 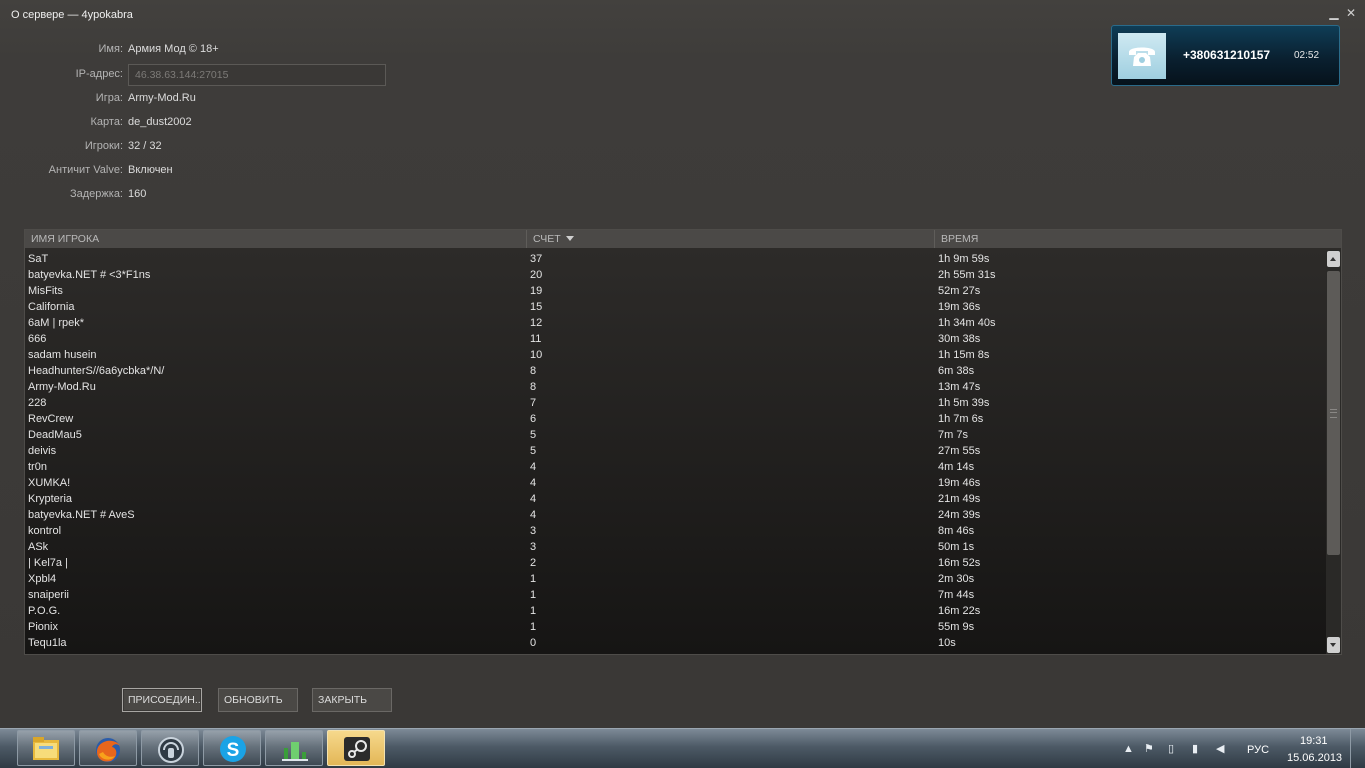 I want to click on clock-time: 19:31, so click(x=1314, y=741).